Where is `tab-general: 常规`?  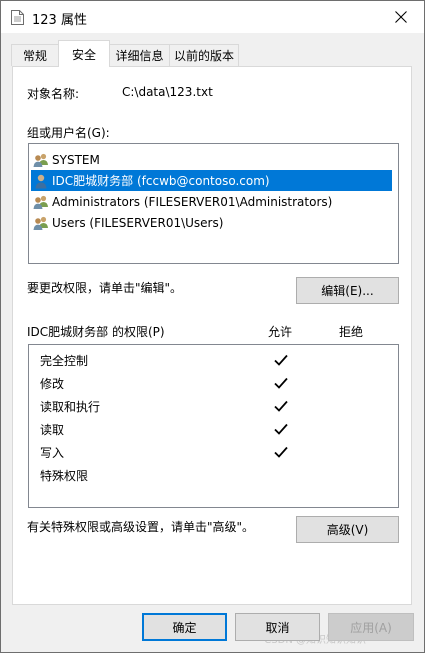 tab-general: 常规 is located at coordinates (35, 55).